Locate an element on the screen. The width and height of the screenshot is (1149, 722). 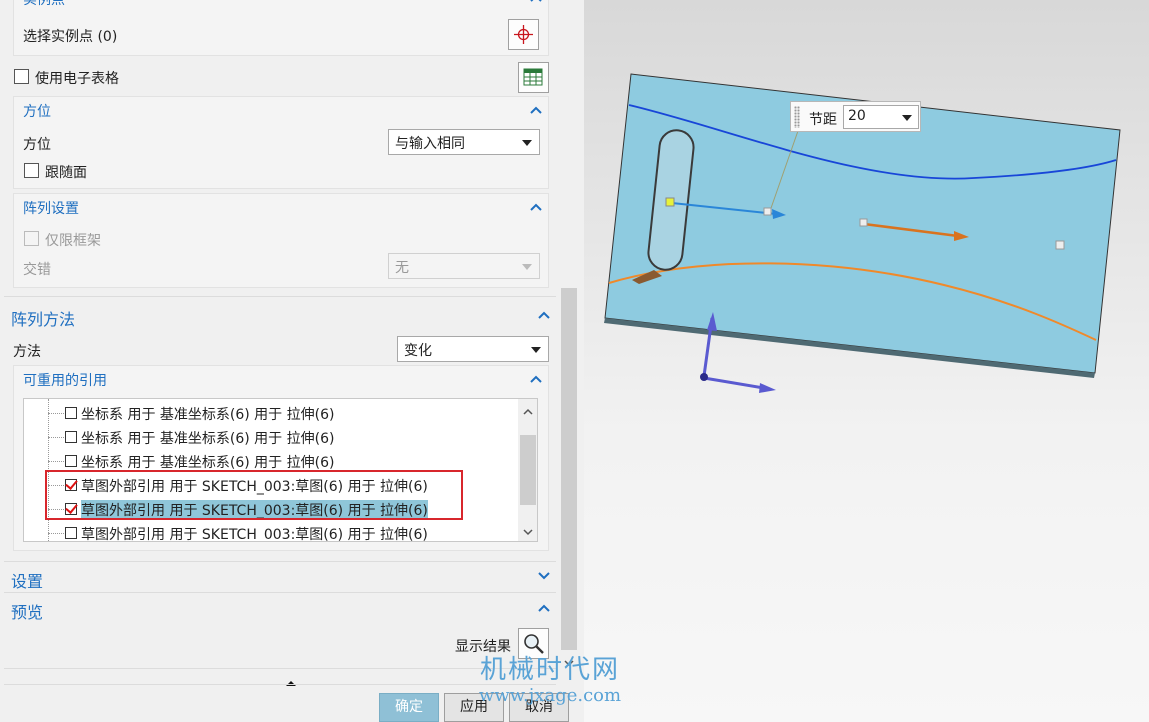
tree-row: 草图外部引用 用于 SKETCH_003:草图(6) 用于 拉伸(6) is located at coordinates (271, 531).